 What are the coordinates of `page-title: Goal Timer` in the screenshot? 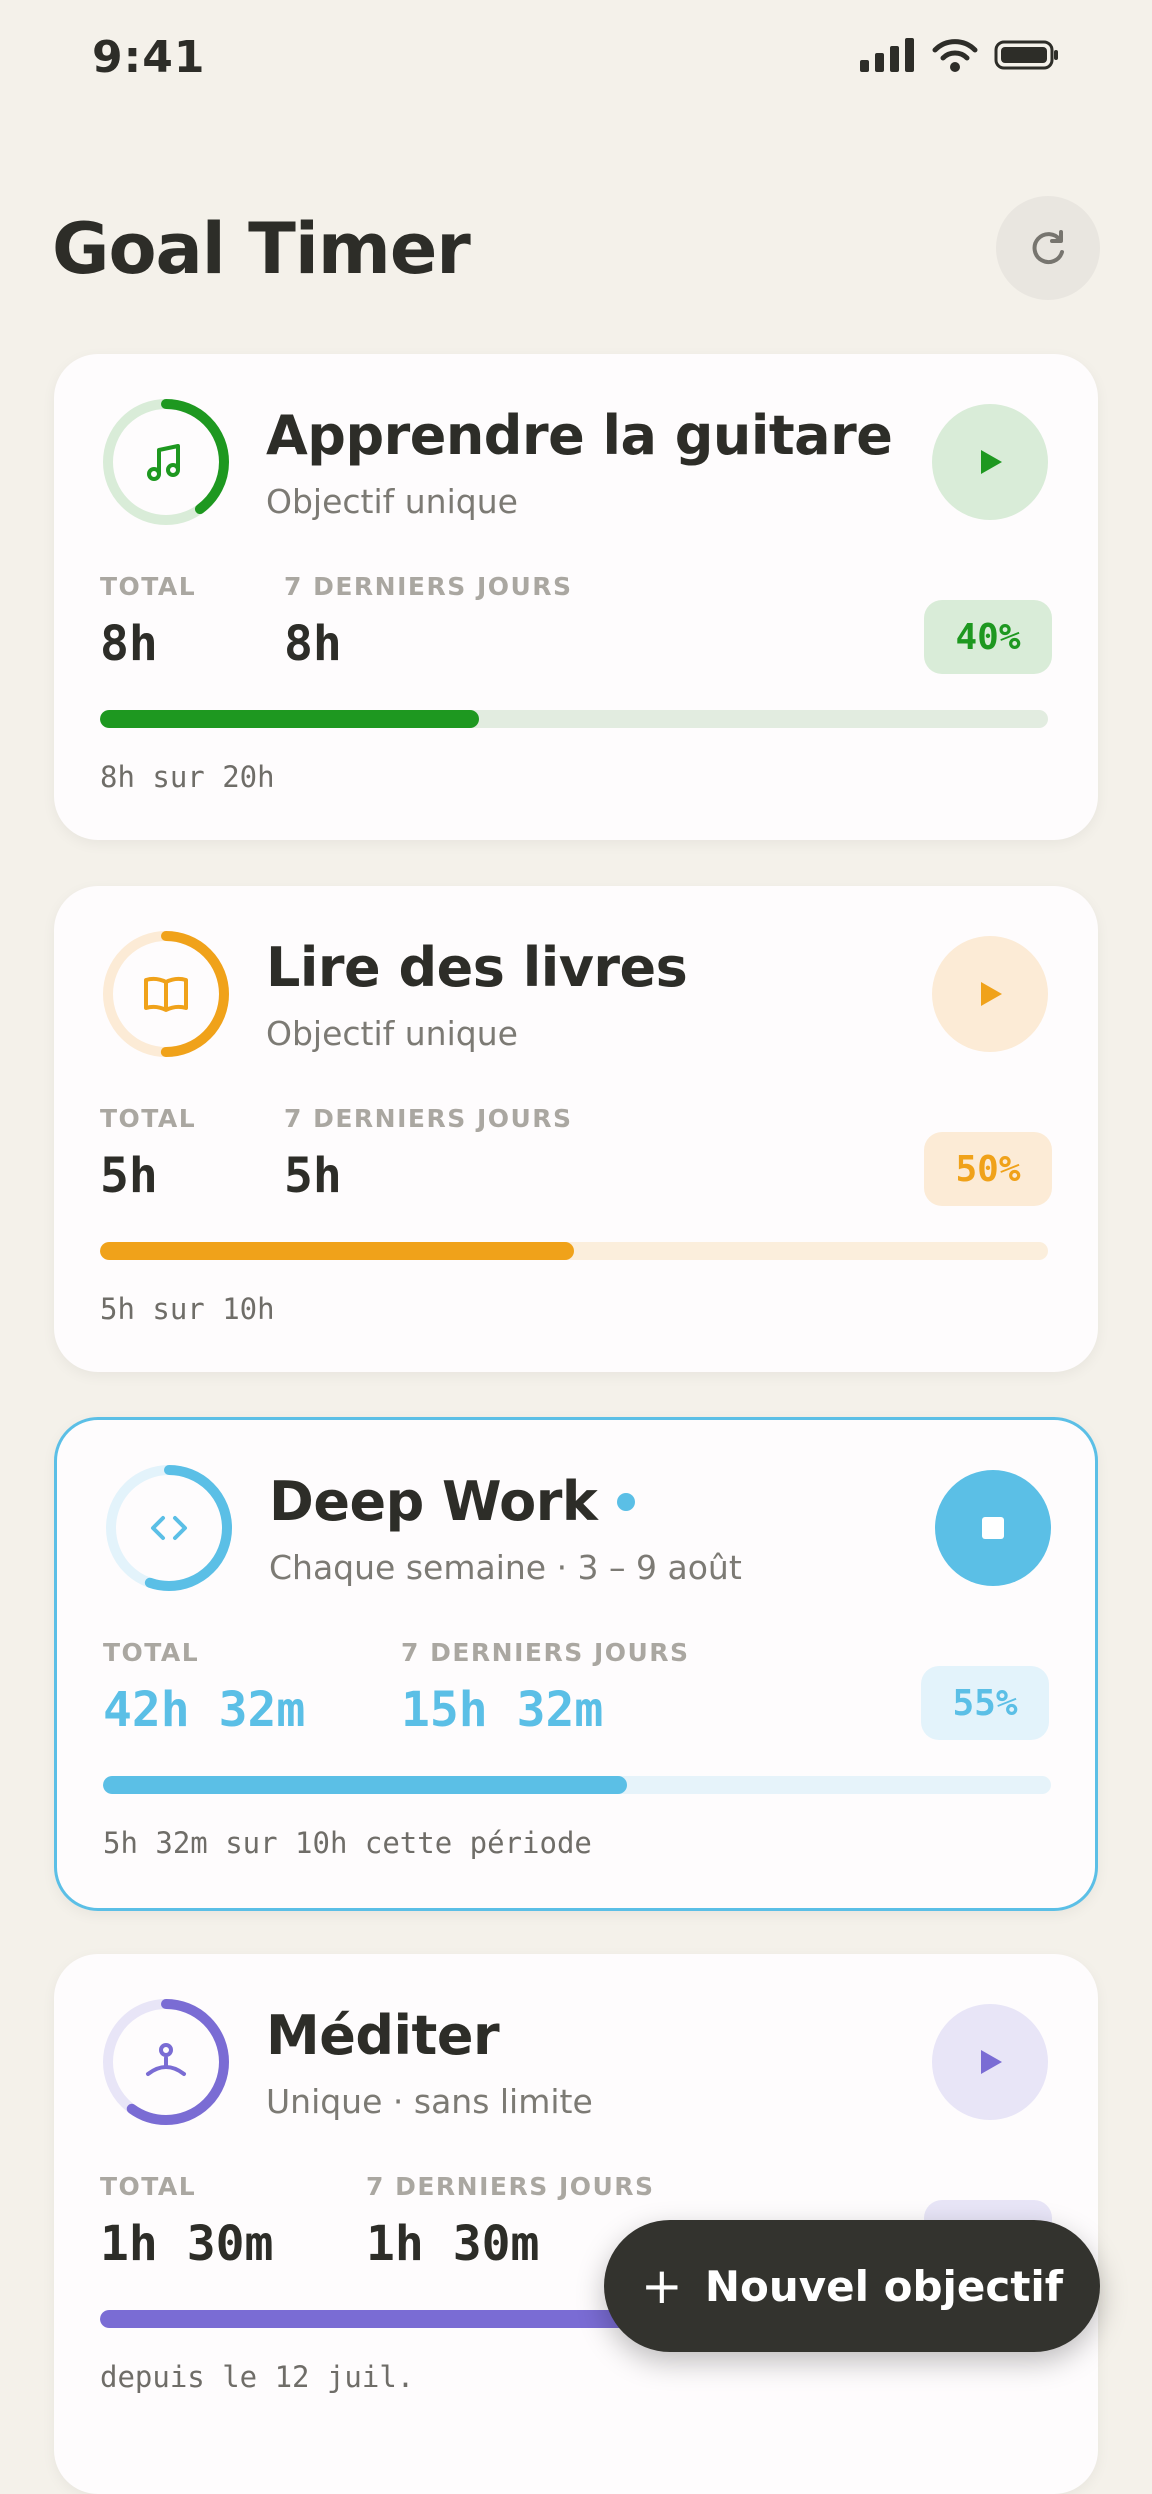 It's located at (261, 249).